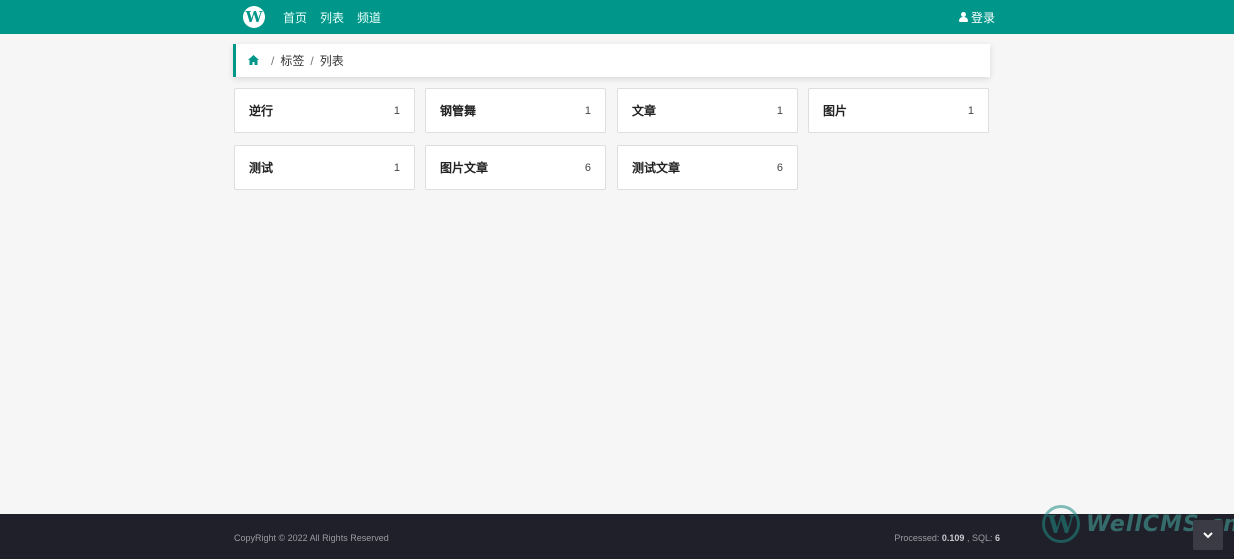 The image size is (1234, 559). What do you see at coordinates (835, 111) in the screenshot?
I see `tag-name: 图片` at bounding box center [835, 111].